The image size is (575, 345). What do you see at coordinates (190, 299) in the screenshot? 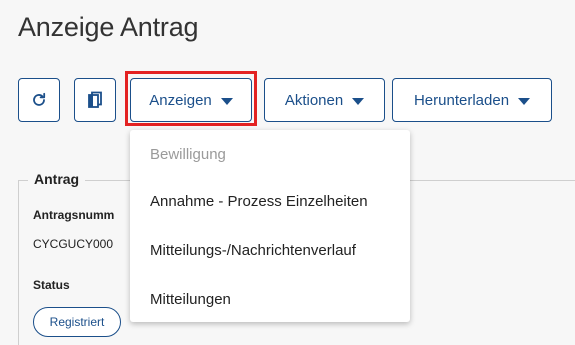
I see `menu-item-messages: Mitteilungen` at bounding box center [190, 299].